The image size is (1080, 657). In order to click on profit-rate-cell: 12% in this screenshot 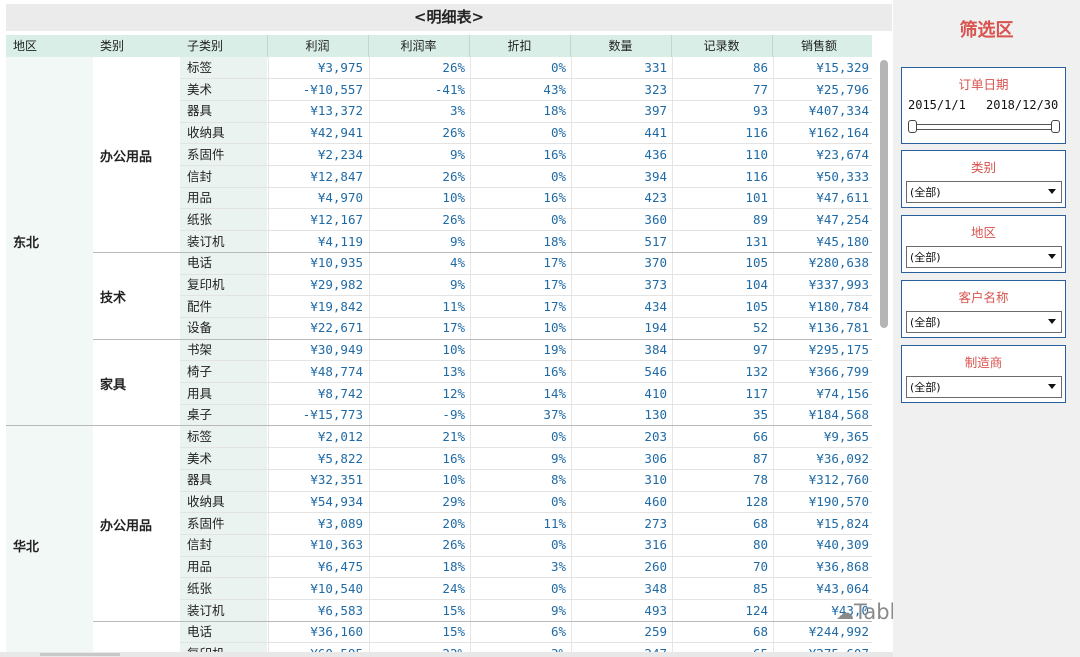, I will do `click(453, 393)`.